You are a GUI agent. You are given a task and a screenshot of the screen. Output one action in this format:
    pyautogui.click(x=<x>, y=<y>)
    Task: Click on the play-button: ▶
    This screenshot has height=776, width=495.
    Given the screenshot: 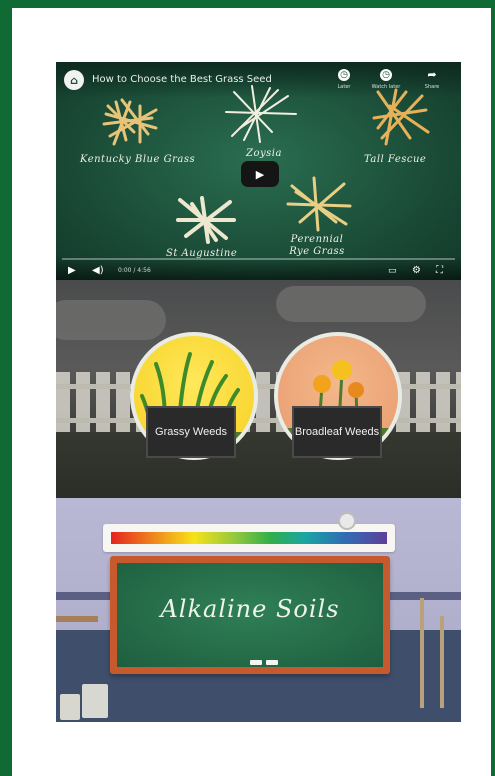 What is the action you would take?
    pyautogui.click(x=260, y=174)
    